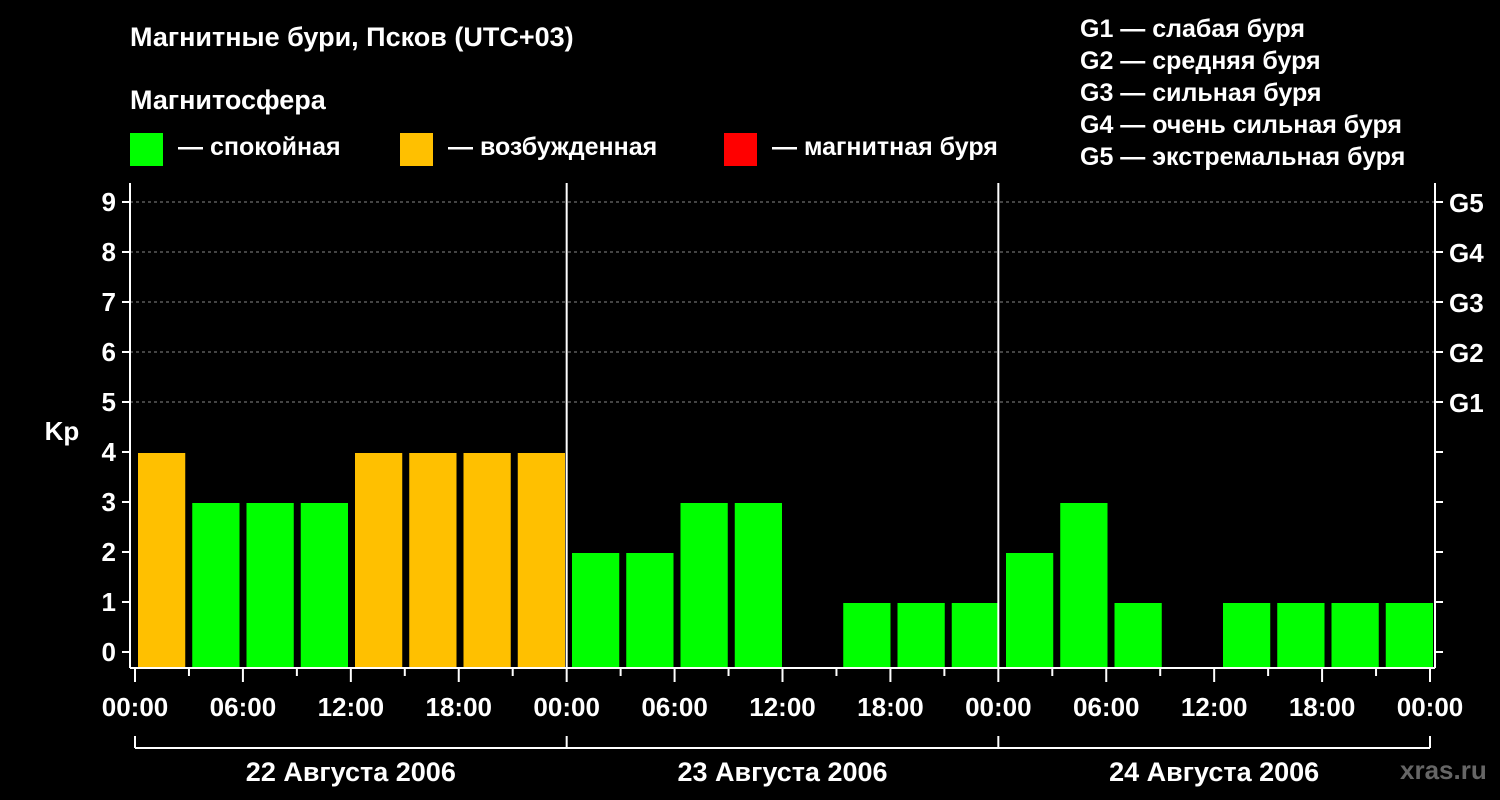 This screenshot has width=1500, height=800. I want to click on y-tick-label: 5, so click(109, 402).